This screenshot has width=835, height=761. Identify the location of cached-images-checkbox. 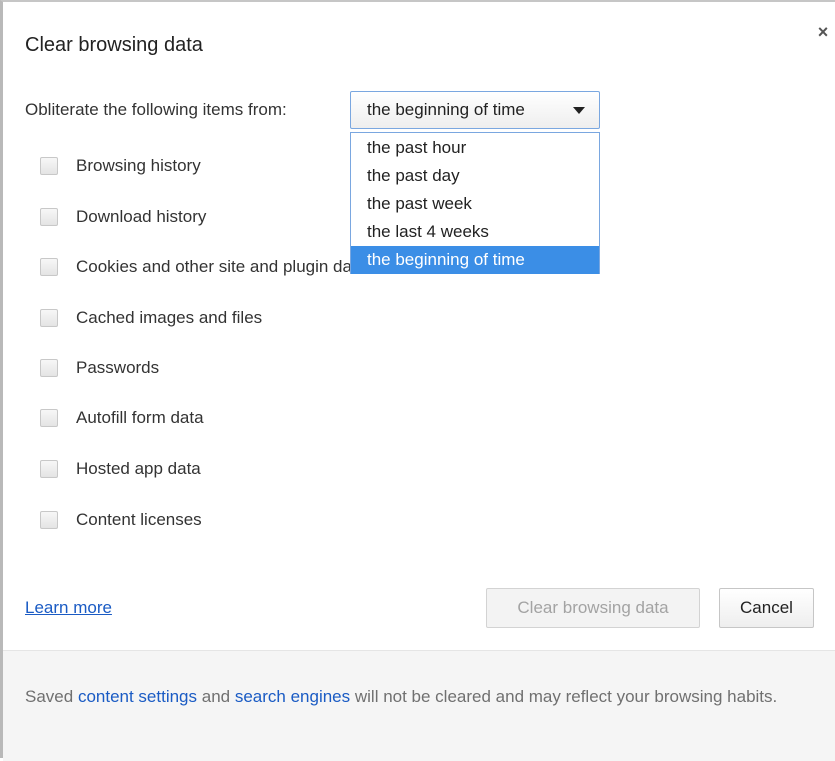
(49, 318).